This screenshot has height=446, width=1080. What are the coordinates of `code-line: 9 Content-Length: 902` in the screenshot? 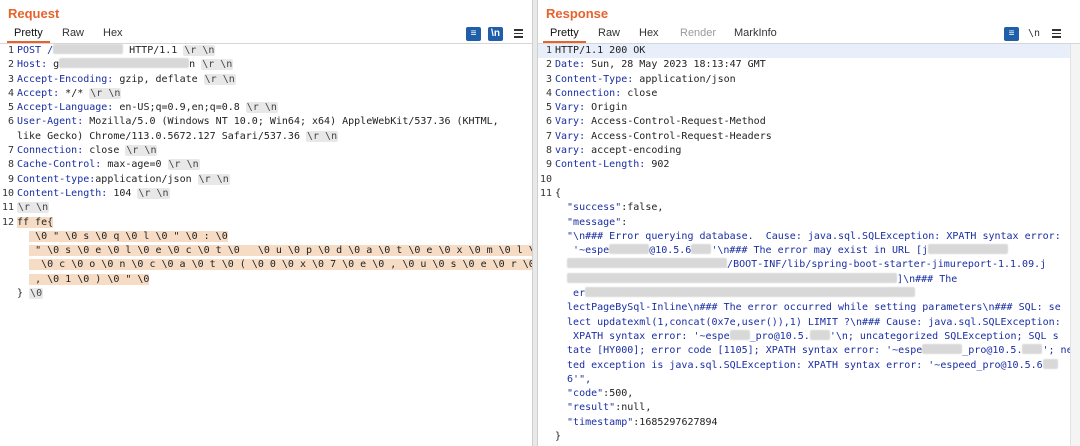 It's located at (809, 165).